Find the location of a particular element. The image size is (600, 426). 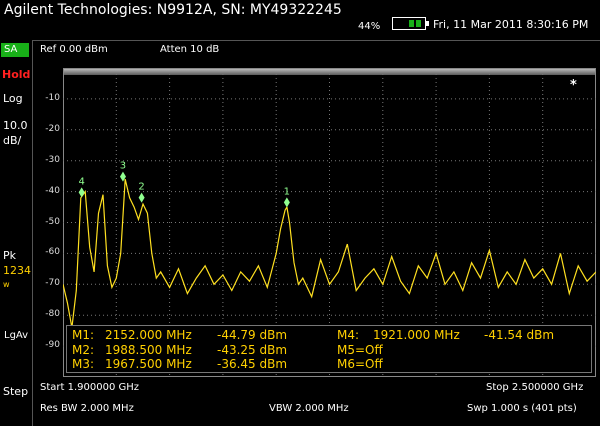

marker-row-frequency: 1988.500 MHz is located at coordinates (148, 350).